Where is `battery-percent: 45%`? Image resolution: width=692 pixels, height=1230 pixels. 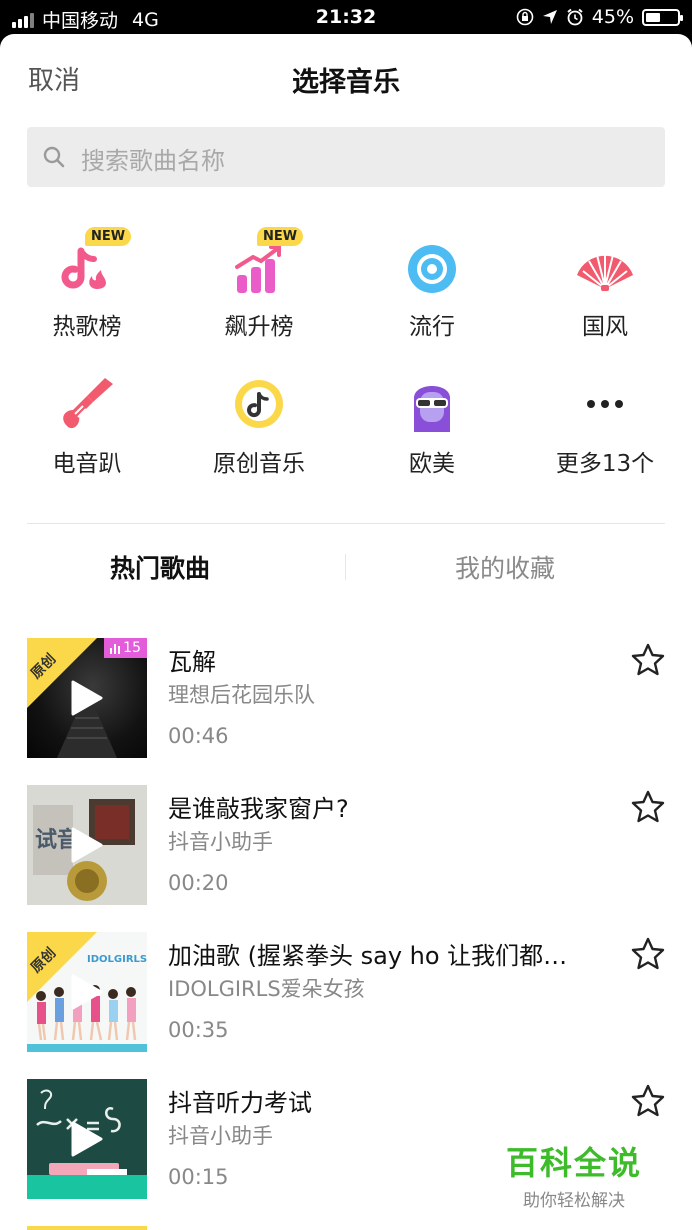 battery-percent: 45% is located at coordinates (612, 17).